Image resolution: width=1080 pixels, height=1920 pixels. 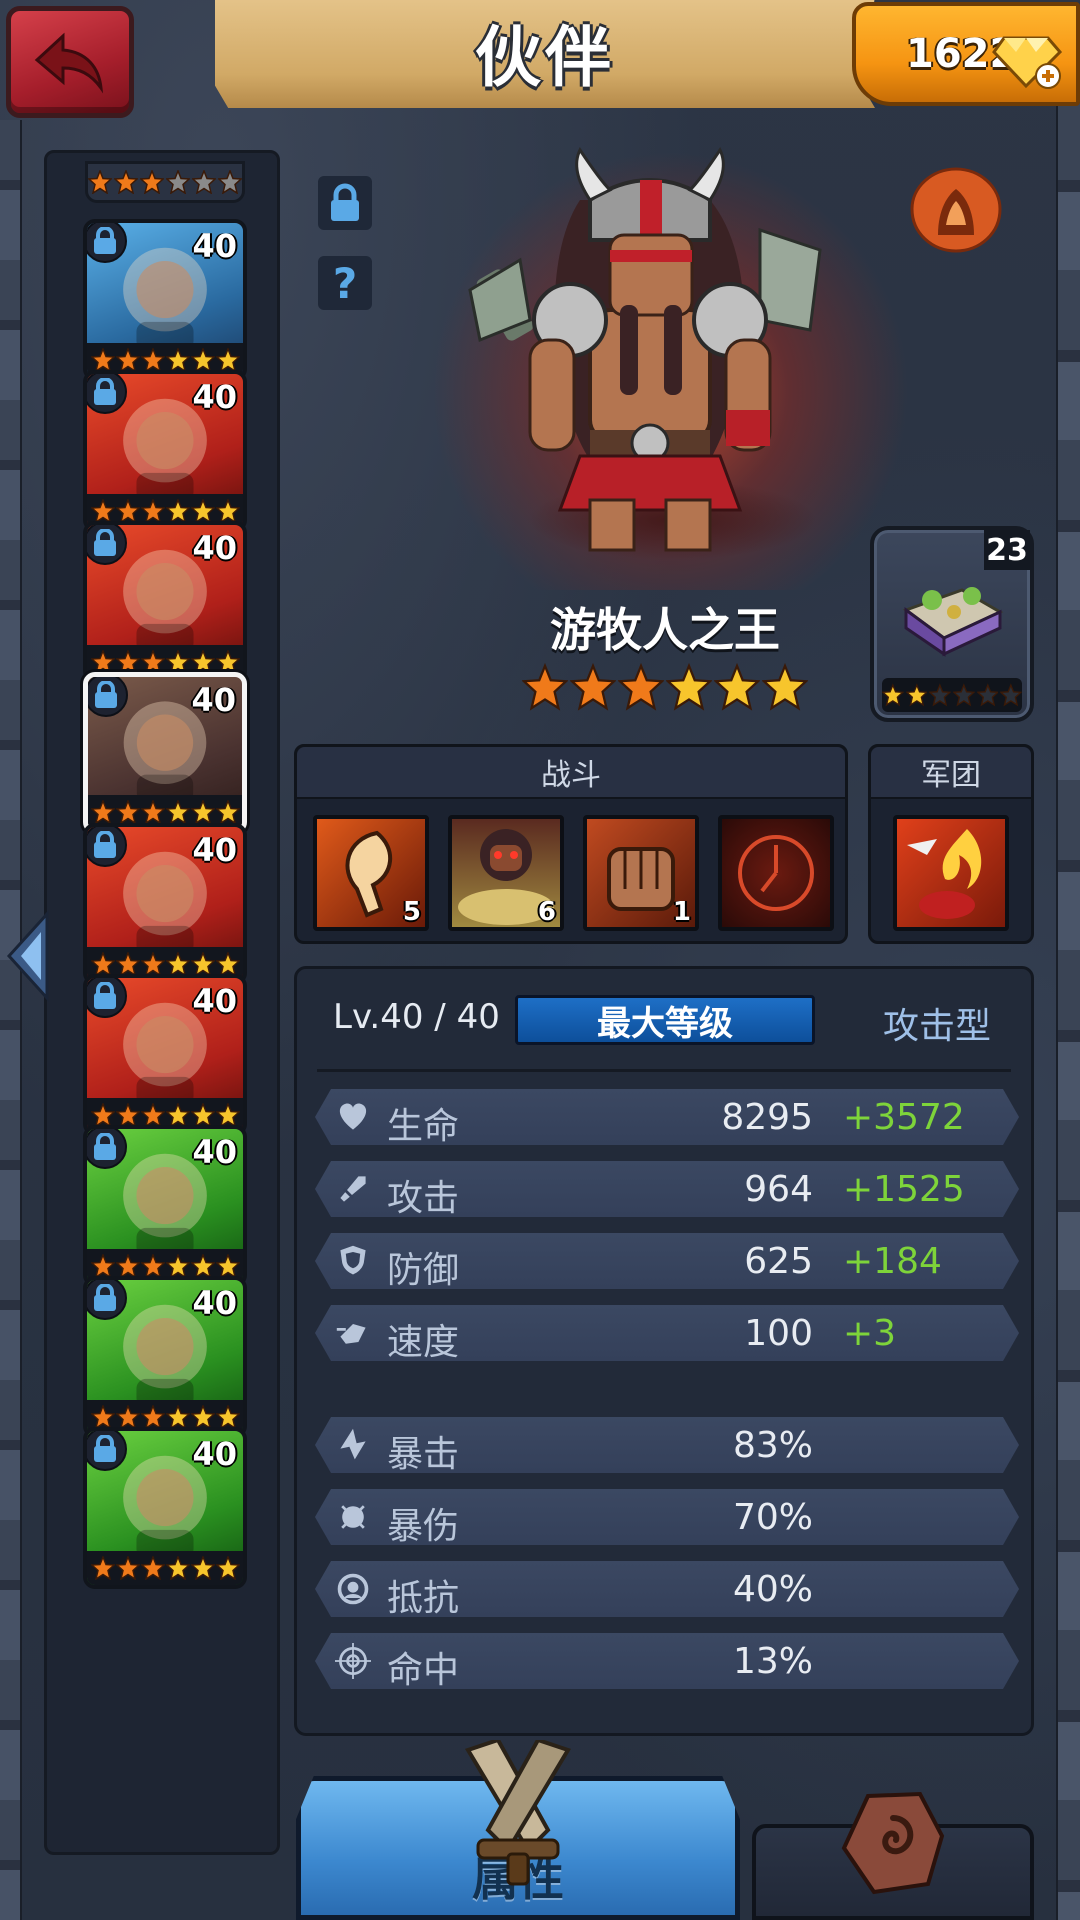 What do you see at coordinates (423, 1670) in the screenshot?
I see `stat-name: 命中` at bounding box center [423, 1670].